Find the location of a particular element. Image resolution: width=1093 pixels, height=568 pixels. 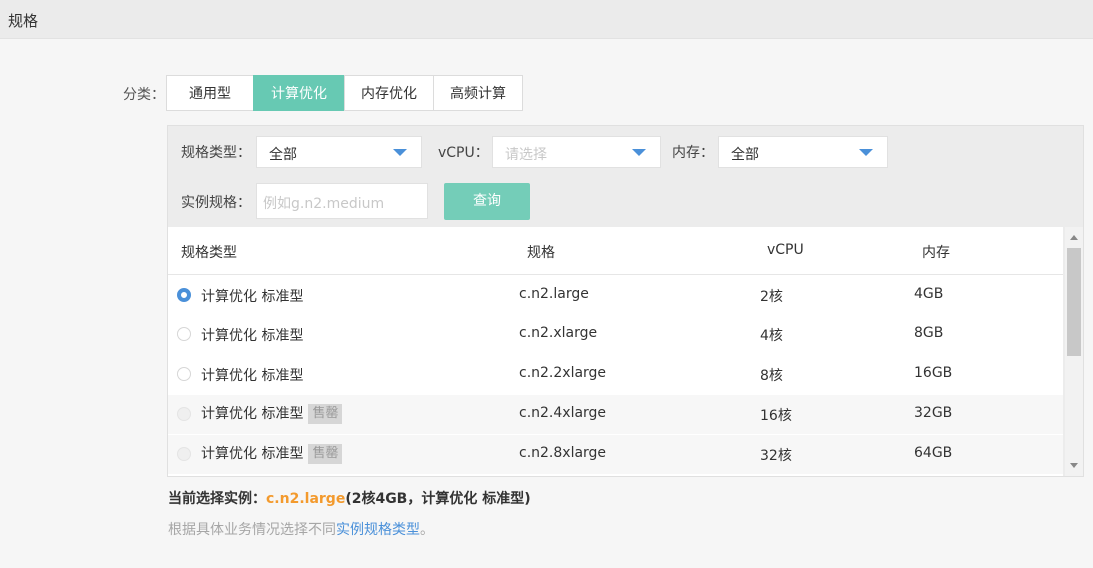

category-tabs: 通用型 计算优化 内存优化 高频计算 is located at coordinates (344, 93).